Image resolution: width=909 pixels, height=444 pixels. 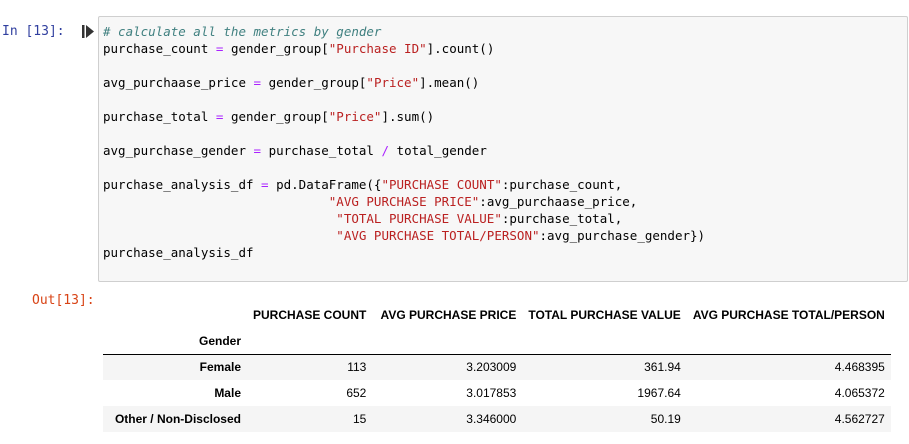 I want to click on index-name-gender: Gender, so click(x=219, y=340).